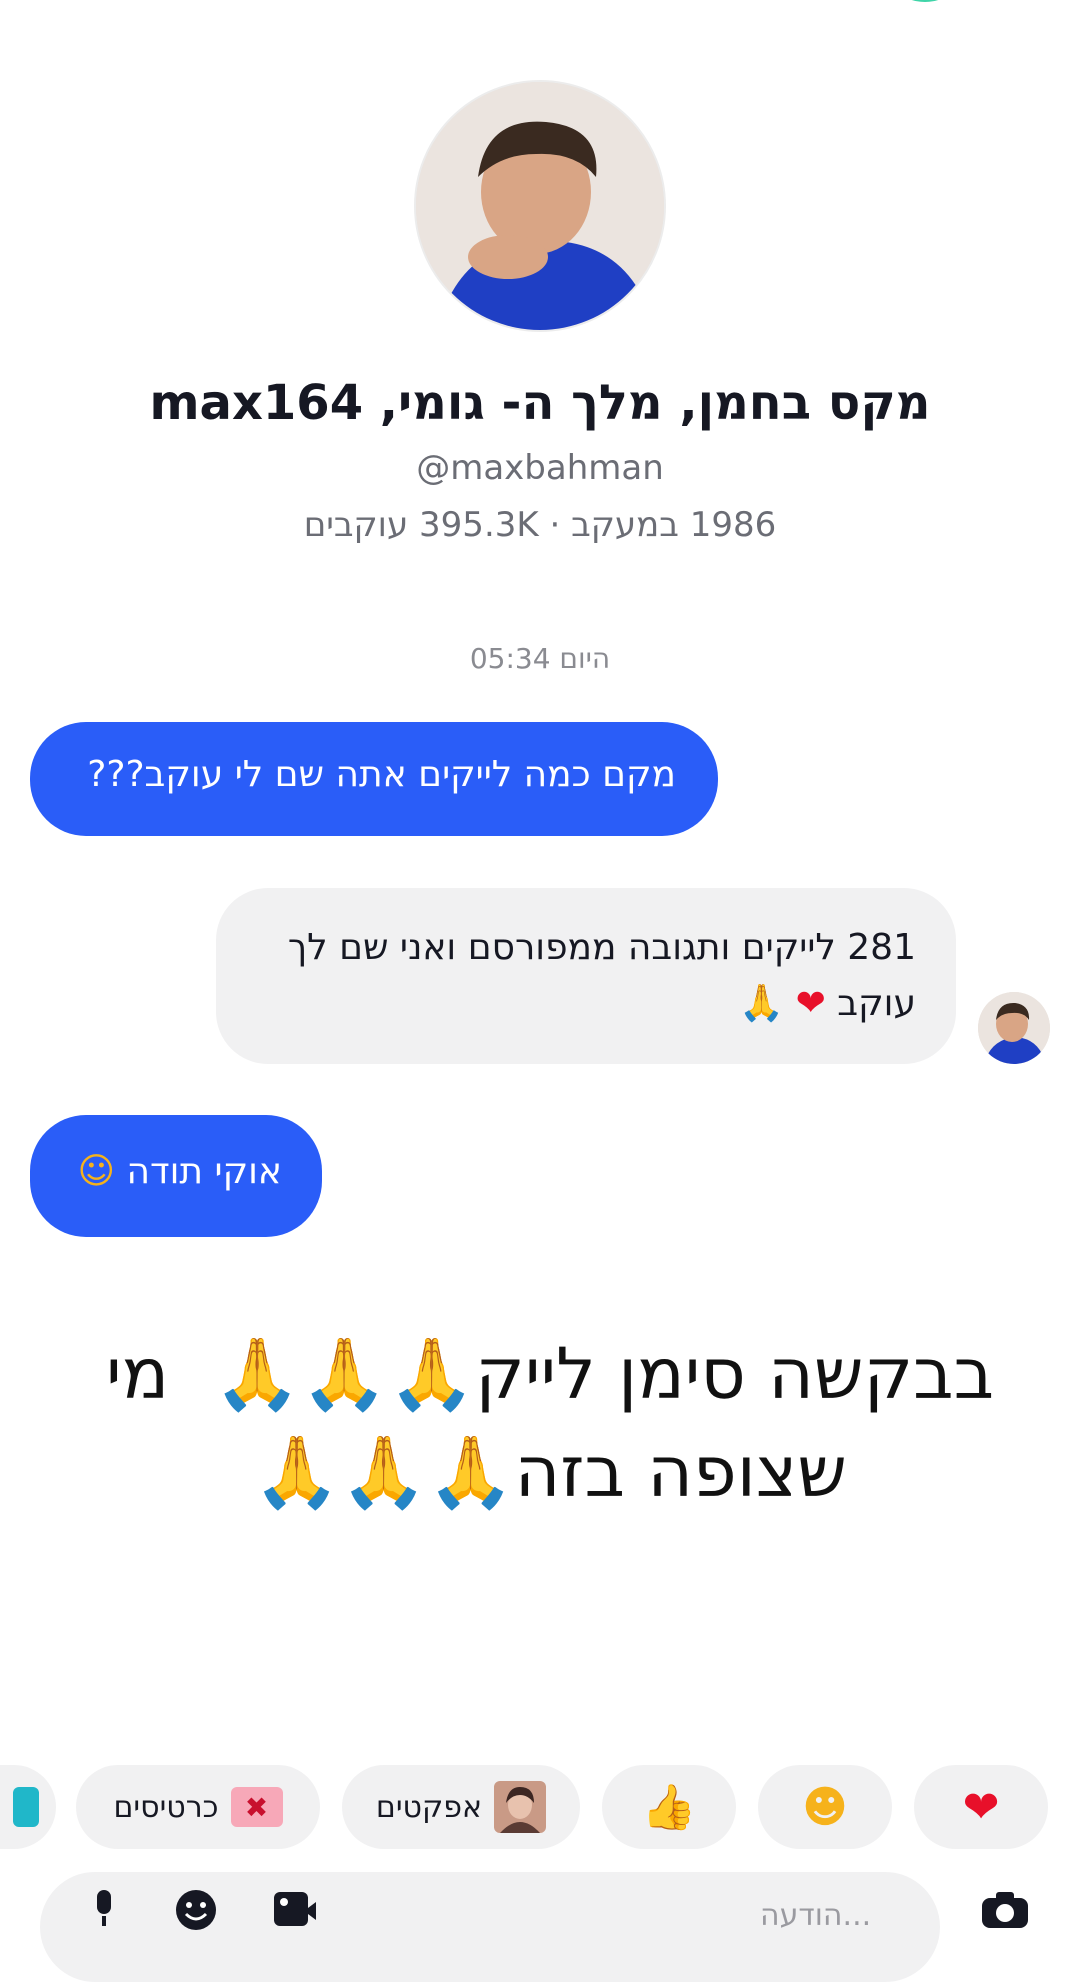  What do you see at coordinates (96, 1171) in the screenshot?
I see `hug-emoji: ☺` at bounding box center [96, 1171].